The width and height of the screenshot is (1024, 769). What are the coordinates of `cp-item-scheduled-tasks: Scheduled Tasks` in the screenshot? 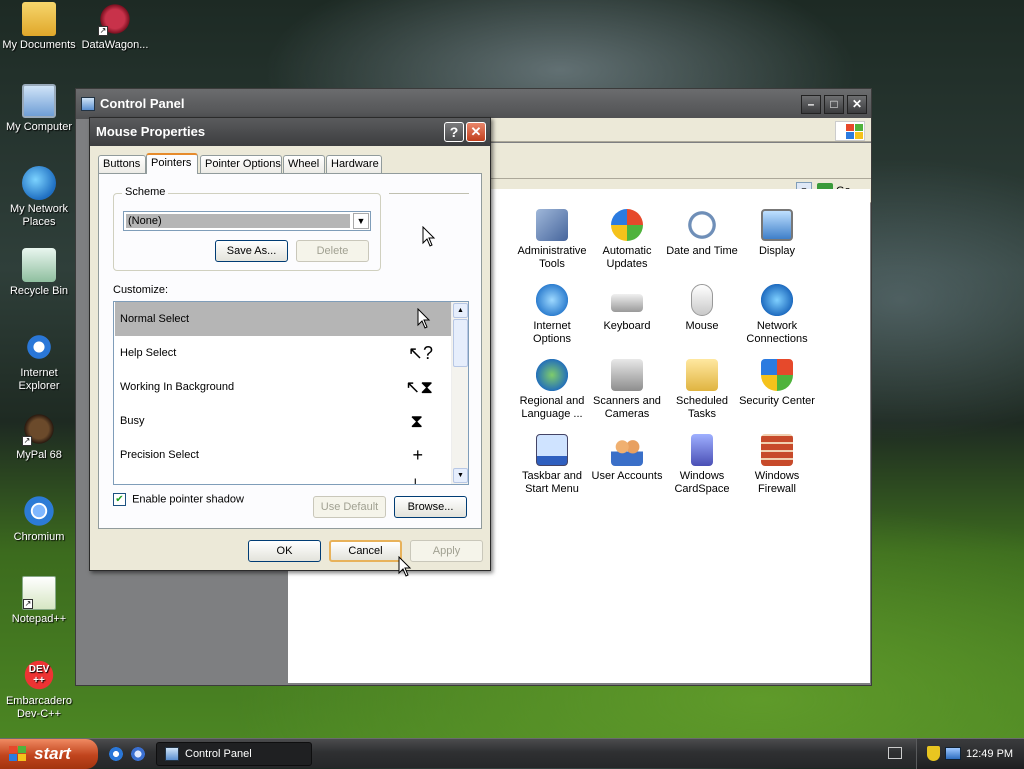 It's located at (702, 390).